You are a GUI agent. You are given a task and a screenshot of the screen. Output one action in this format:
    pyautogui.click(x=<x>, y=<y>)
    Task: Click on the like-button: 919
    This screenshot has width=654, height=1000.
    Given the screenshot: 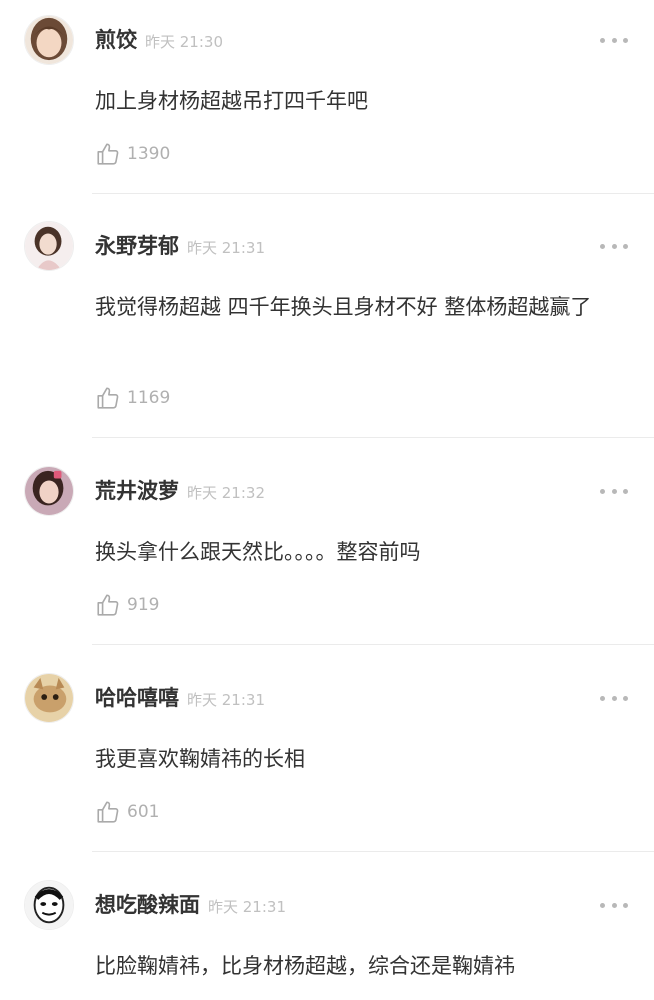 What is the action you would take?
    pyautogui.click(x=127, y=605)
    